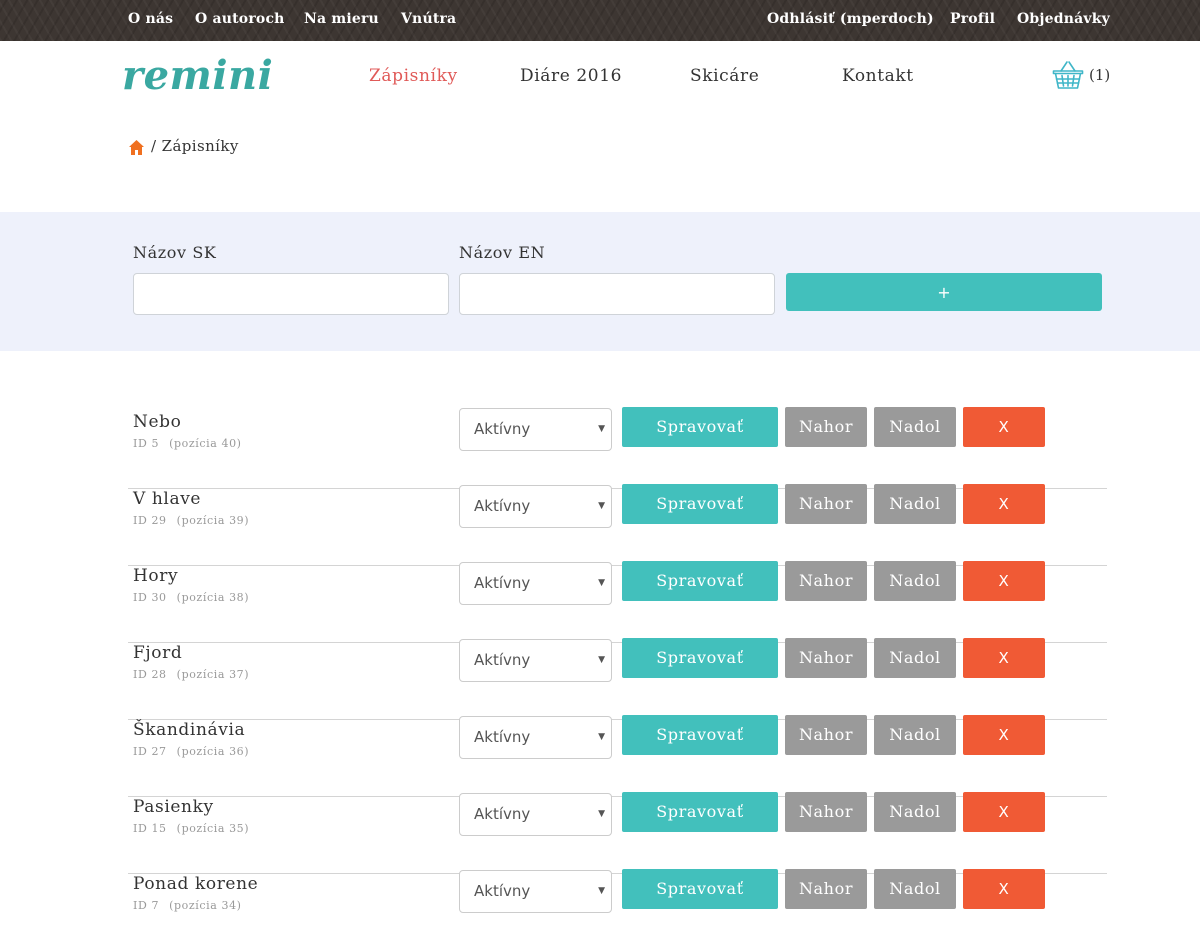  What do you see at coordinates (617, 294) in the screenshot?
I see `name-en-input` at bounding box center [617, 294].